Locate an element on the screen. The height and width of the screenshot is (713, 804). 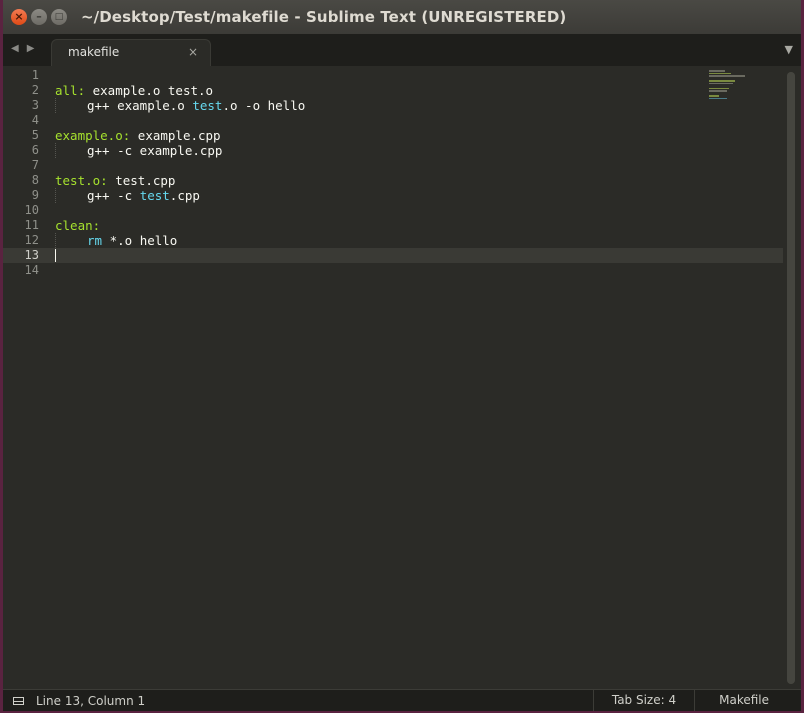
tab-close-icon: × is located at coordinates (193, 52).